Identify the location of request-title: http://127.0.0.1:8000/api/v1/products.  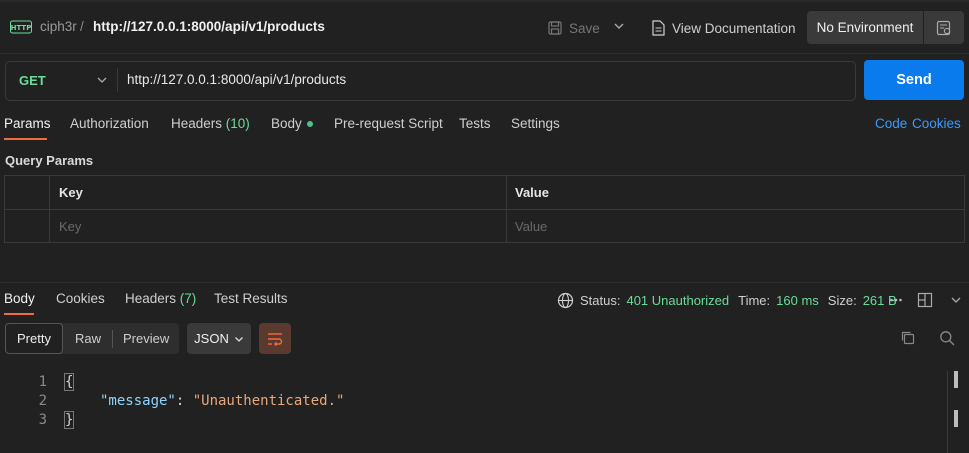
(209, 26).